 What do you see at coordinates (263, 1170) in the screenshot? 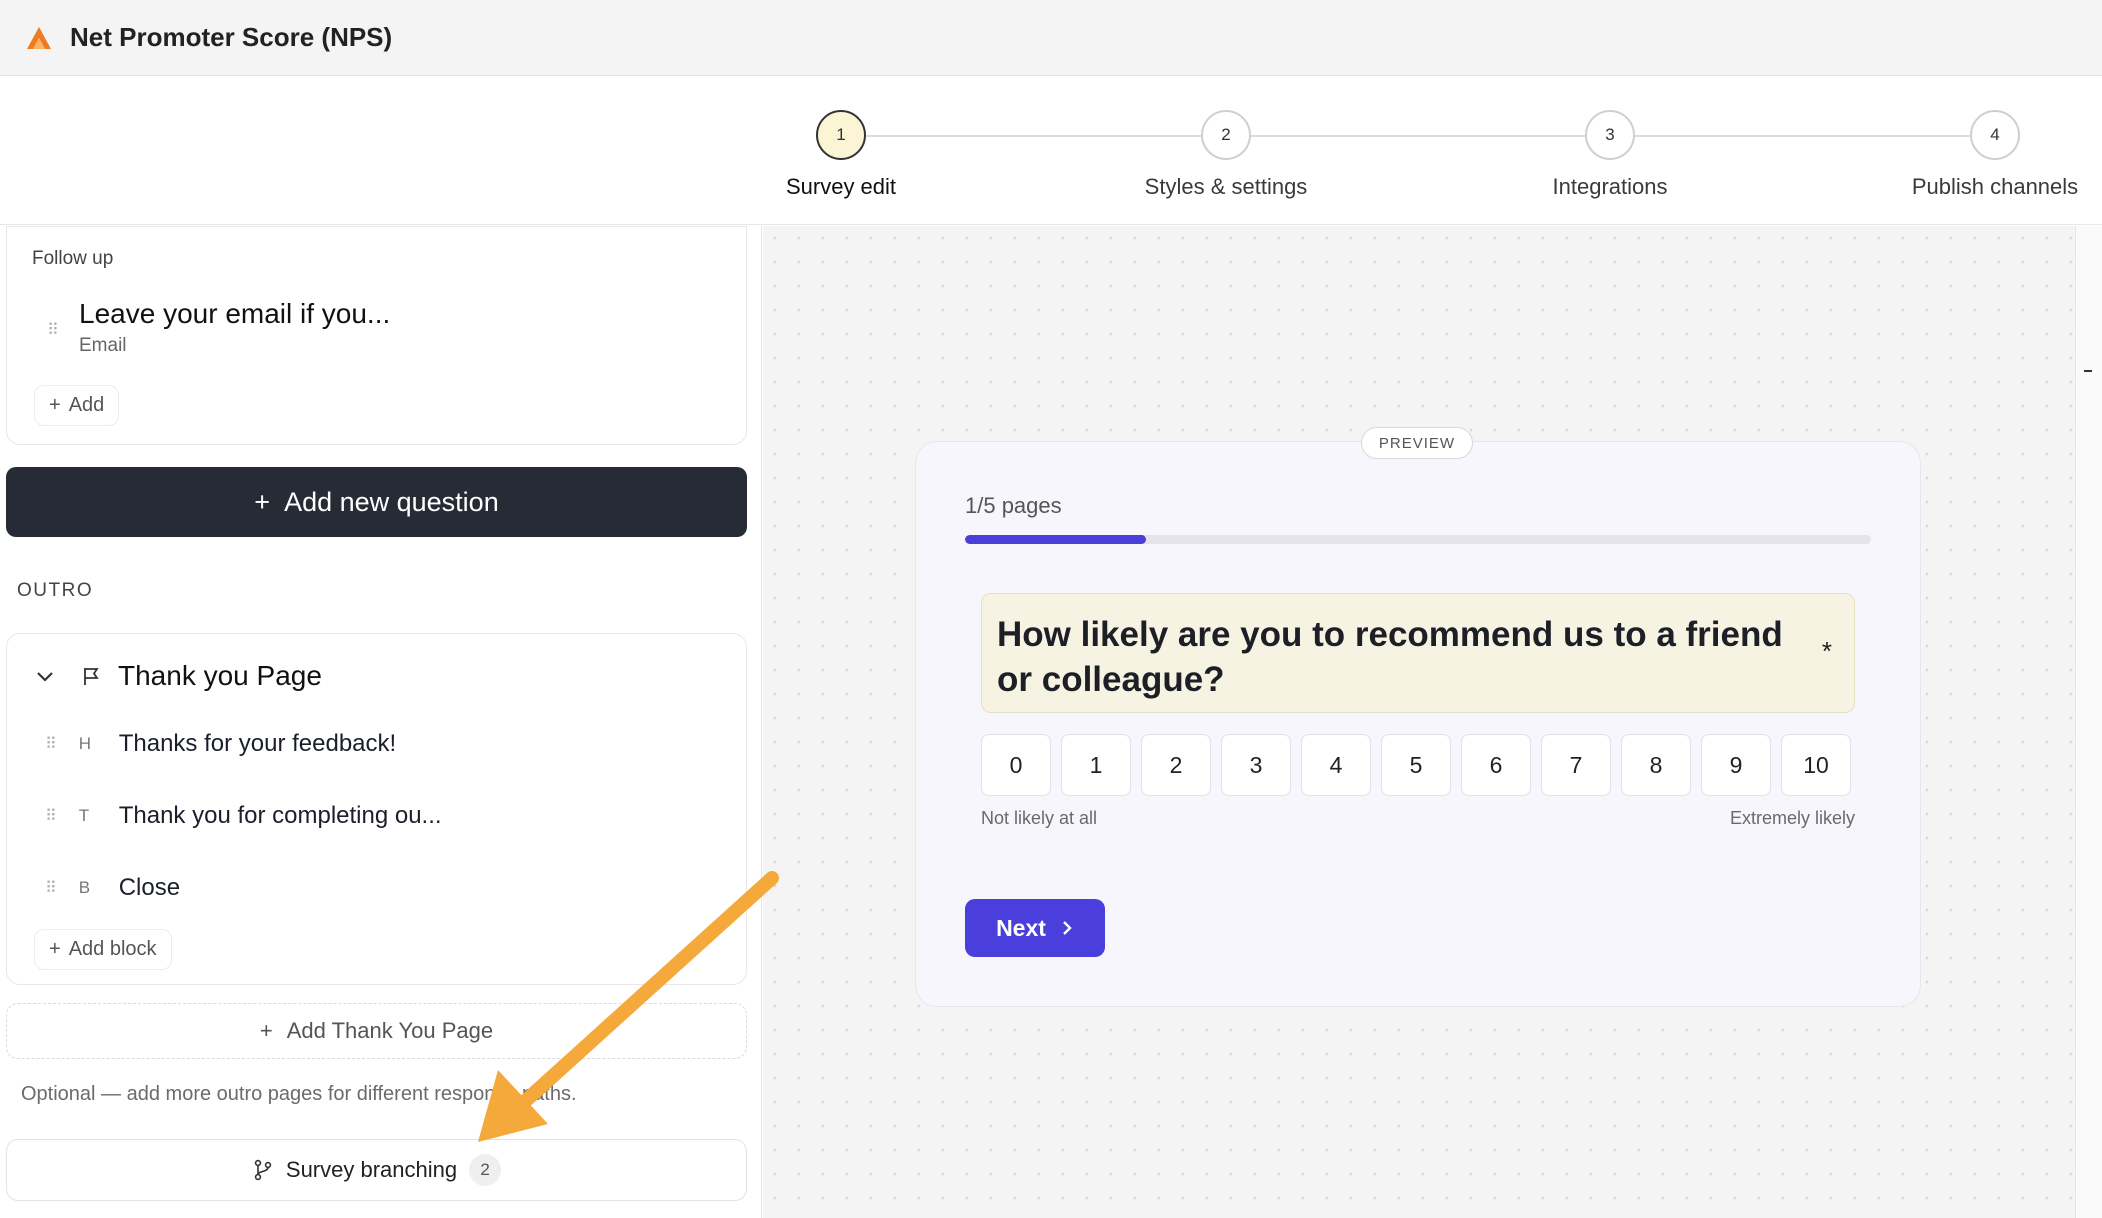
I see `branch-icon` at bounding box center [263, 1170].